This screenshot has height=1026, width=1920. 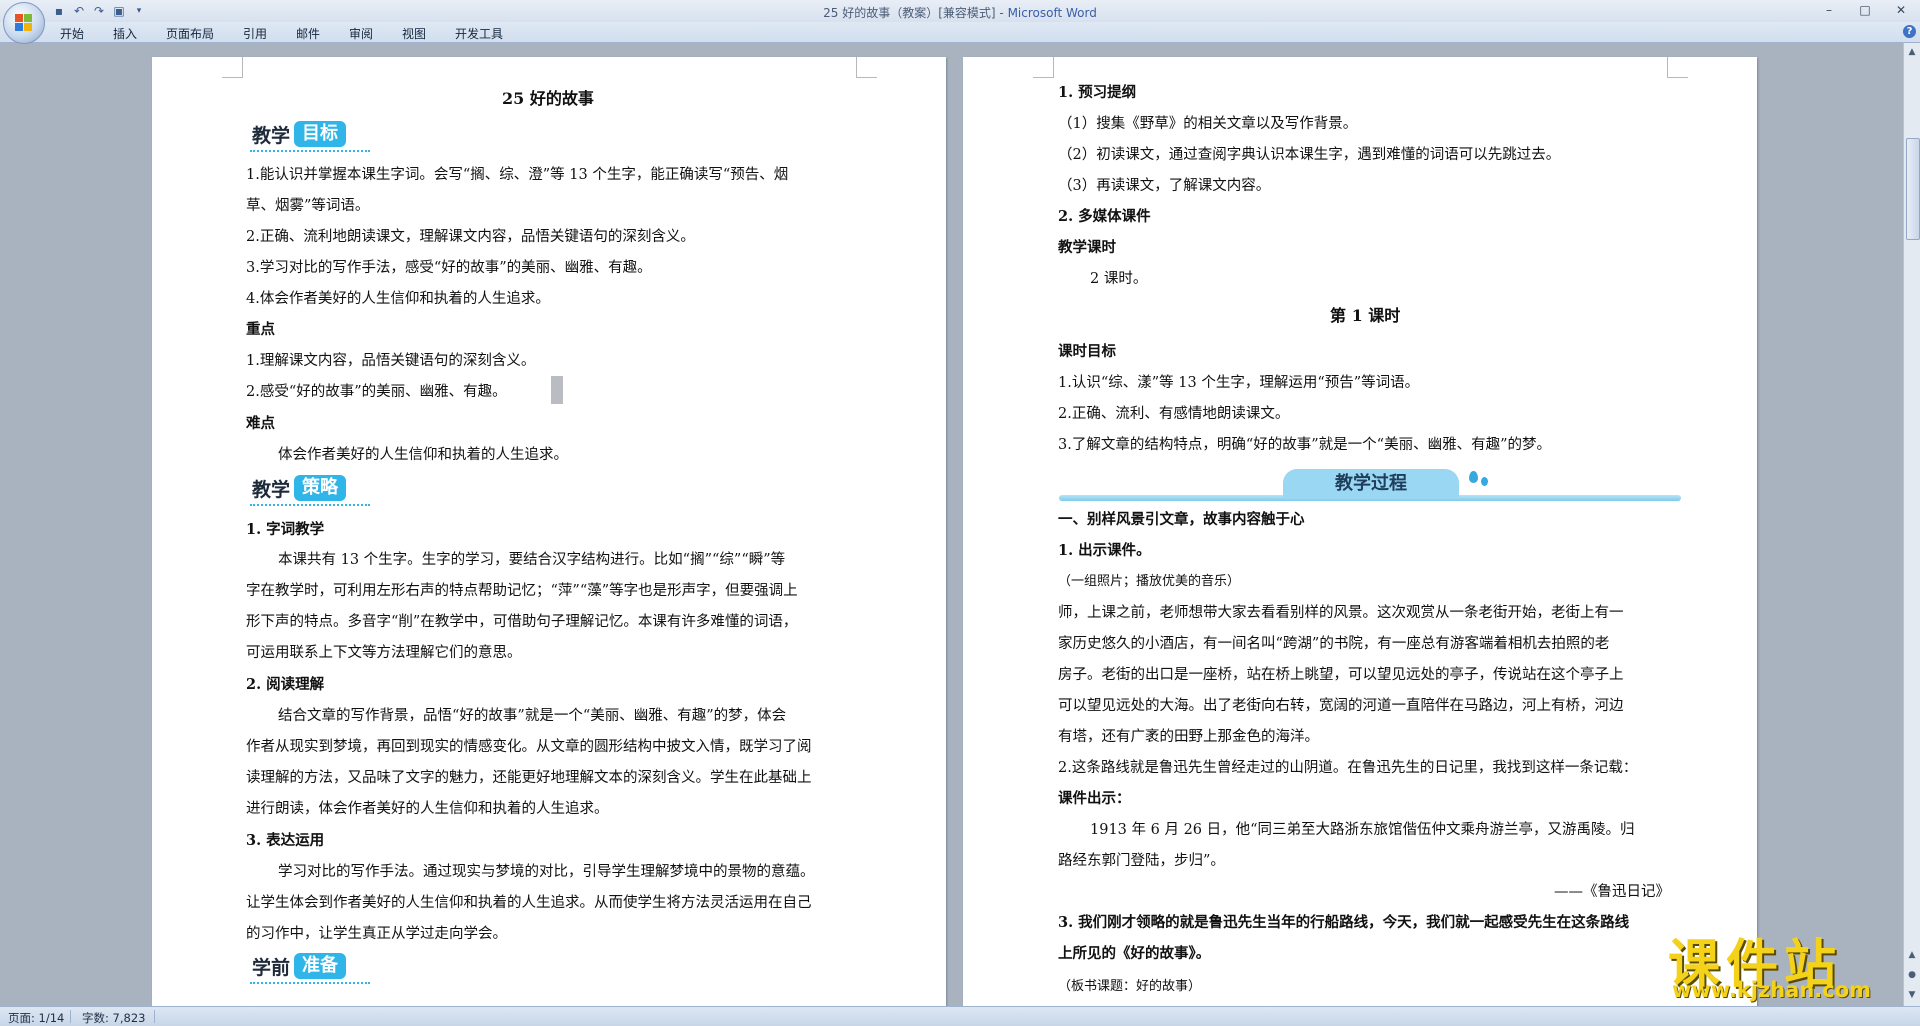 I want to click on badge-highlight: 策略, so click(x=320, y=488).